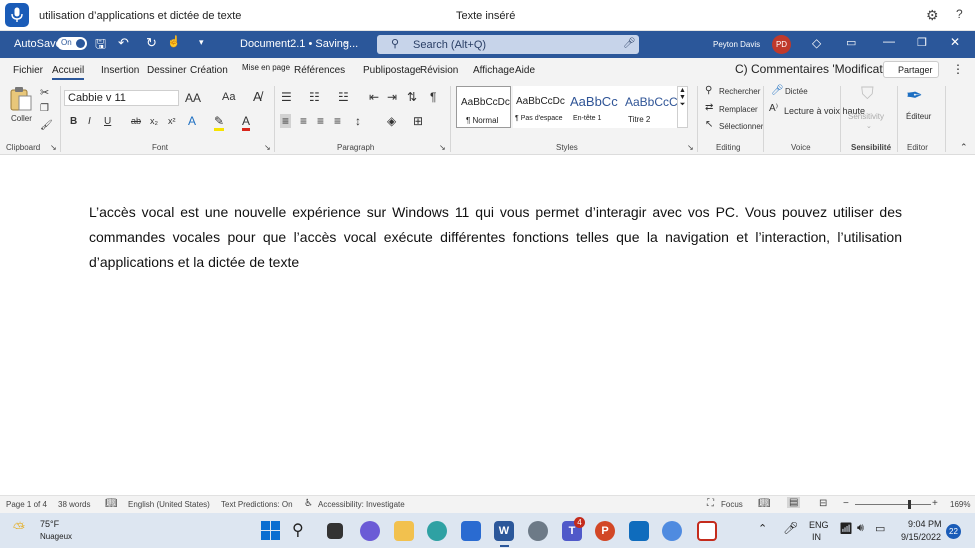 This screenshot has width=975, height=548. I want to click on strikethrough-button: ab, so click(136, 121).